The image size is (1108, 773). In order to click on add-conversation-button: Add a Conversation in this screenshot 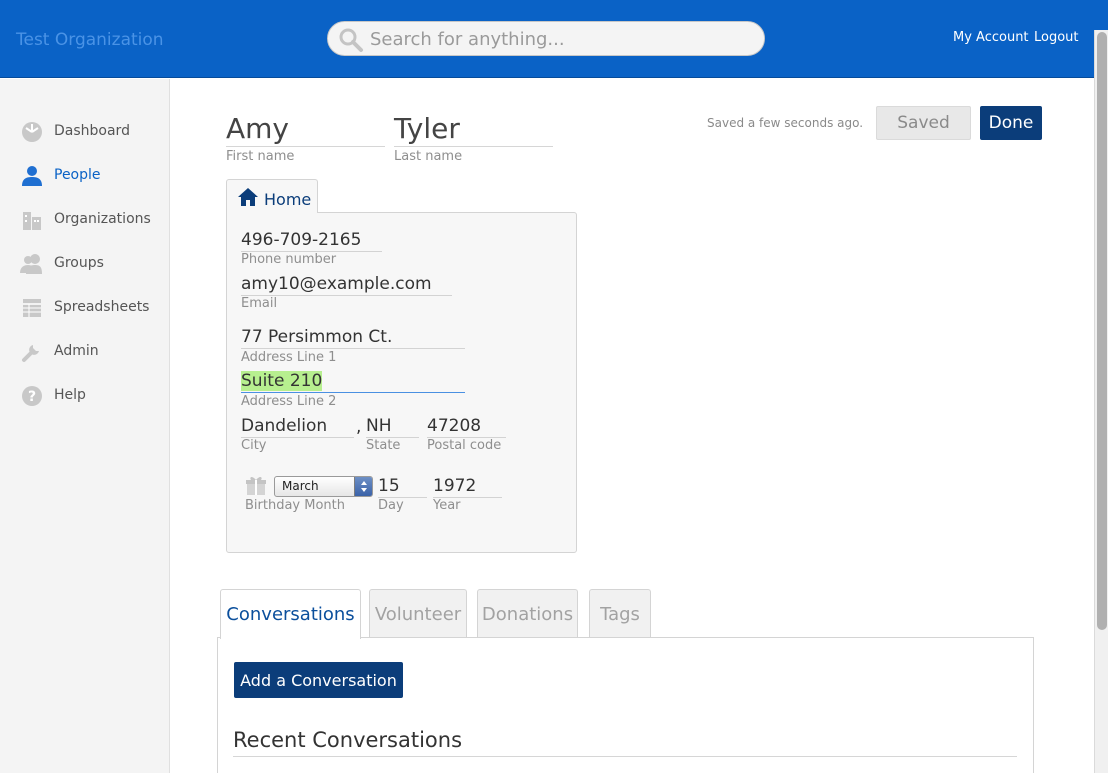, I will do `click(318, 680)`.